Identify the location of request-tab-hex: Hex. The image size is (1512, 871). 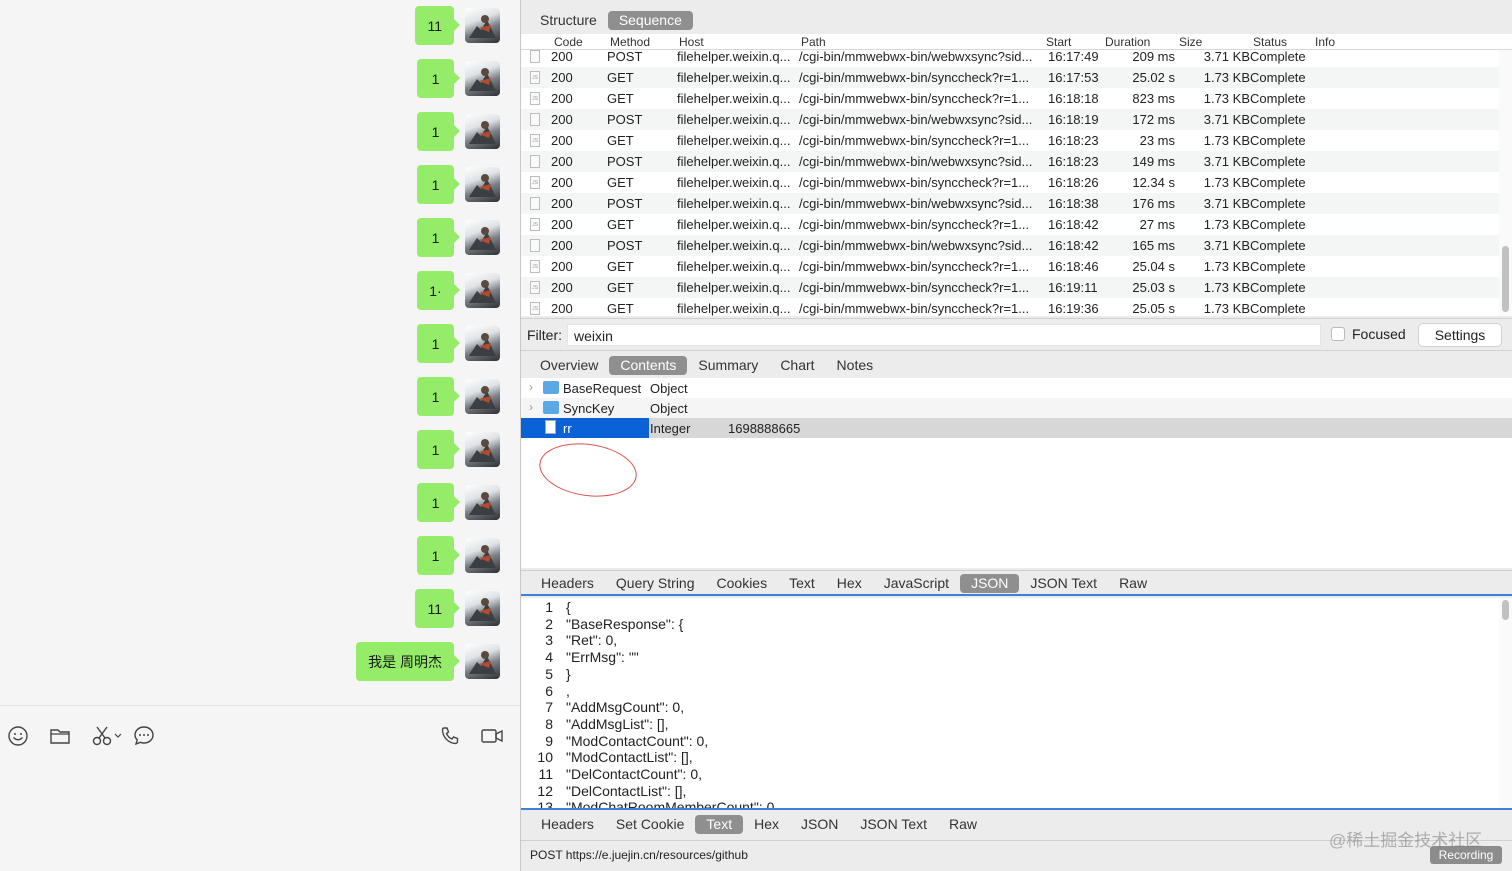
(849, 583).